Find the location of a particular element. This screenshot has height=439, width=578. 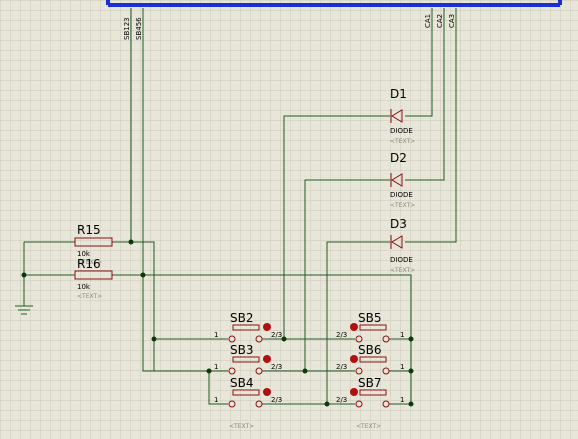

diode-ref: D1 is located at coordinates (398, 94).